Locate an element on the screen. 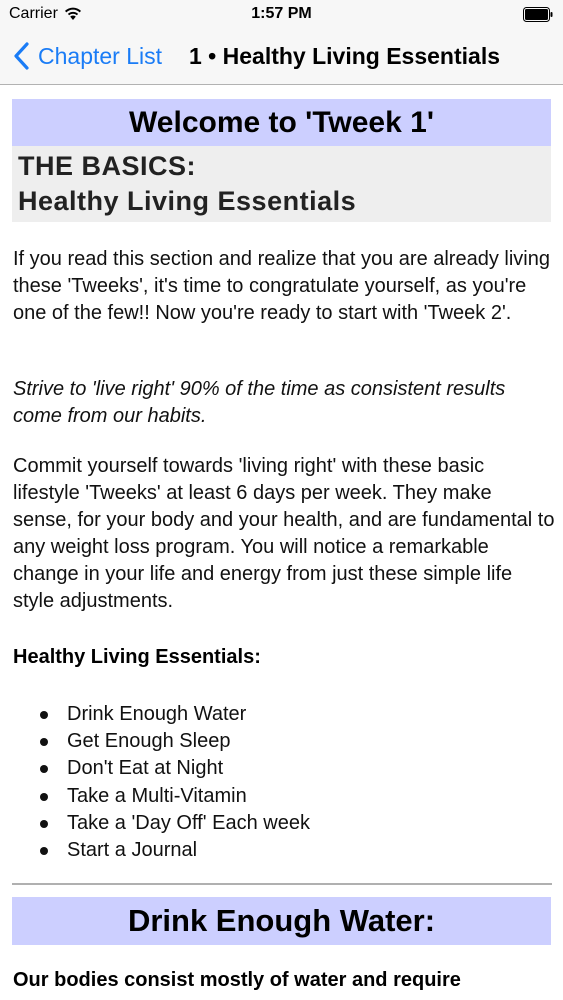 The image size is (563, 1000). list-item: Get Enough Sleep is located at coordinates (173, 741).